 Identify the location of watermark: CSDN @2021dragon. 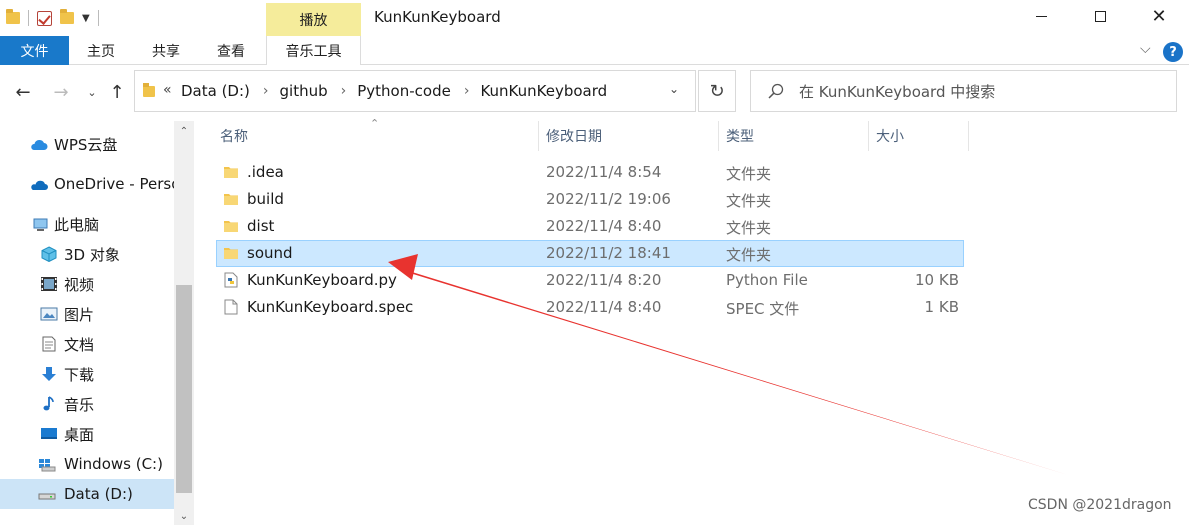
(1100, 505).